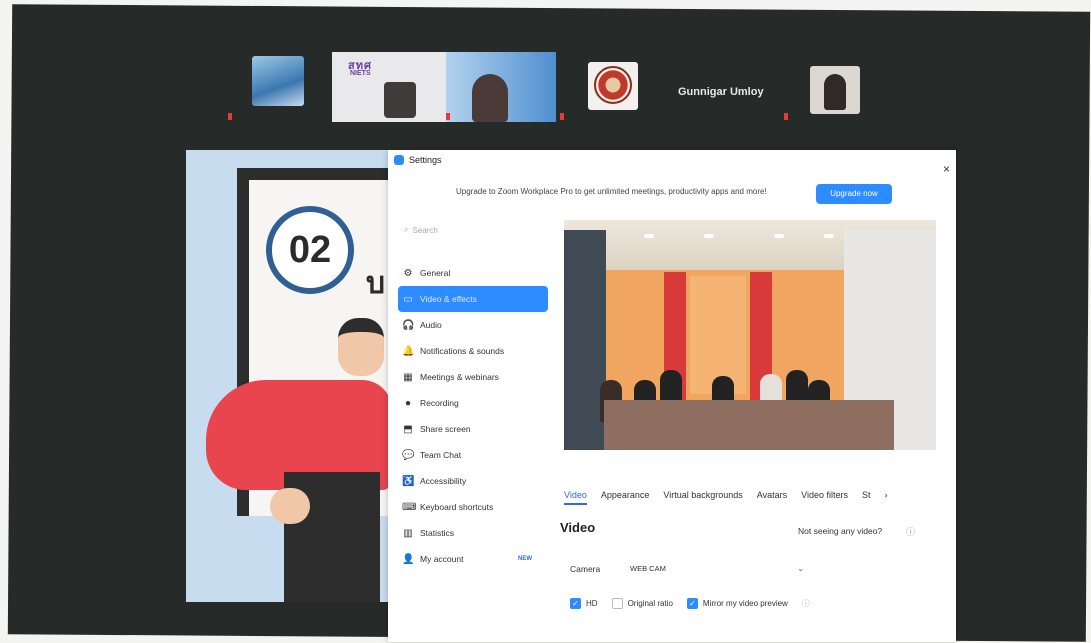 This screenshot has height=643, width=1091. What do you see at coordinates (408, 273) in the screenshot?
I see `gear-icon: ⚙` at bounding box center [408, 273].